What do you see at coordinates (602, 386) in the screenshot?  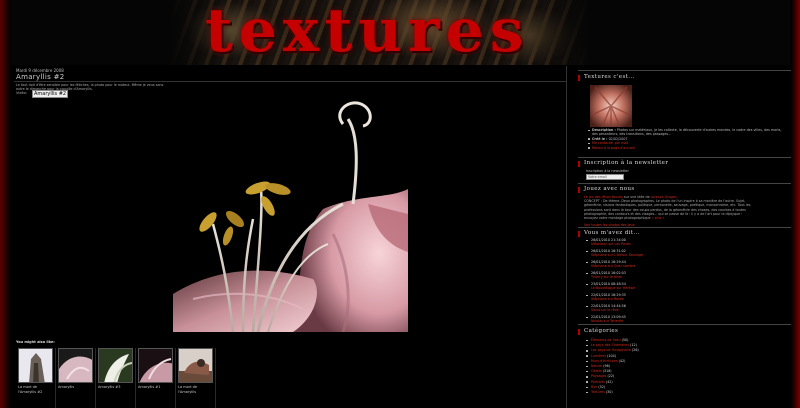 I see `category-count: (52)` at bounding box center [602, 386].